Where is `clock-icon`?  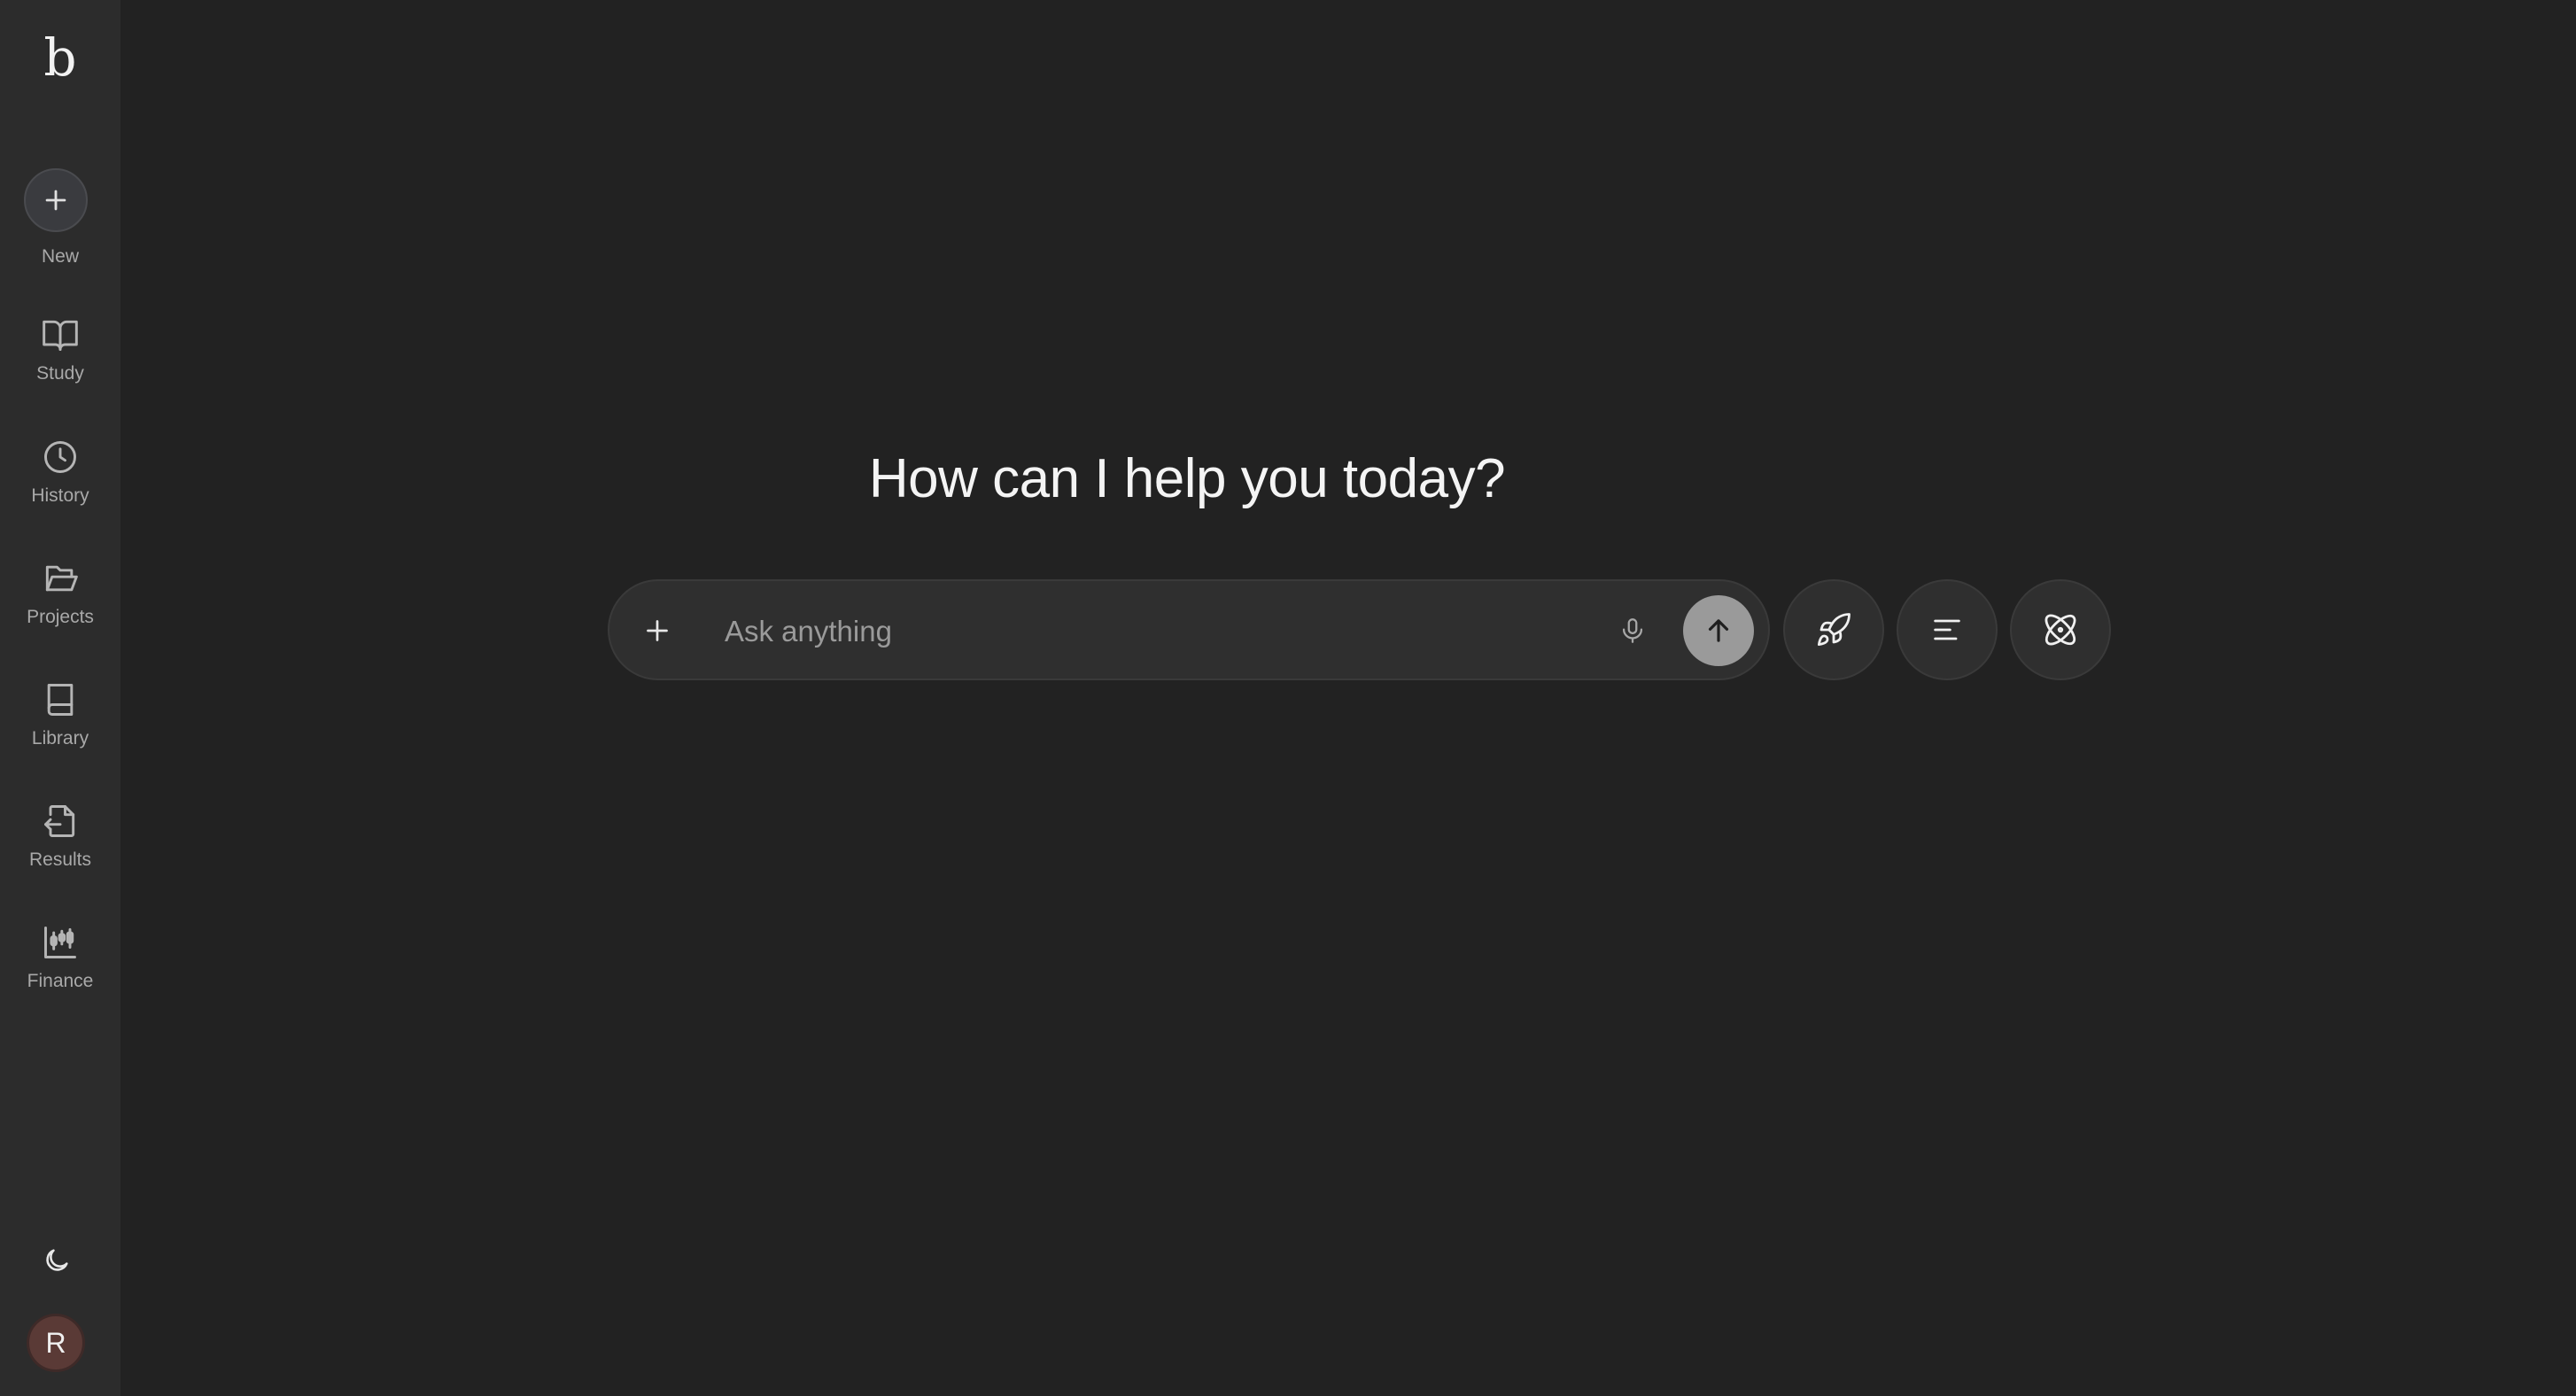
clock-icon is located at coordinates (60, 457).